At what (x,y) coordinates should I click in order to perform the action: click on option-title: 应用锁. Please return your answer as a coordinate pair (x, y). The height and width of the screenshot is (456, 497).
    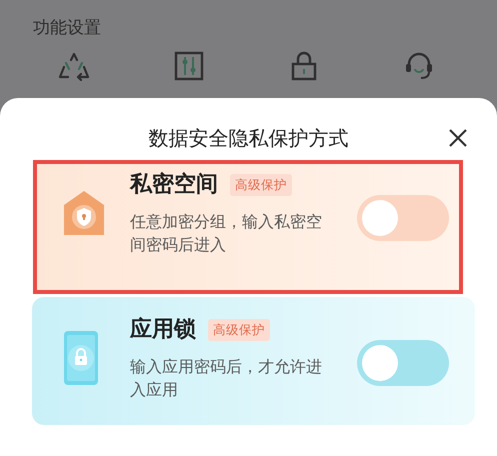
    Looking at the image, I should click on (163, 330).